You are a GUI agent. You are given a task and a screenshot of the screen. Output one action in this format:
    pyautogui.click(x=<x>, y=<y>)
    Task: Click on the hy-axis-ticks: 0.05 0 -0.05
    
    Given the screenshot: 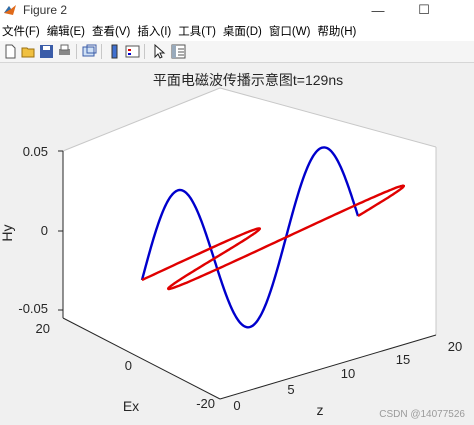 What is the action you would take?
    pyautogui.click(x=33, y=230)
    